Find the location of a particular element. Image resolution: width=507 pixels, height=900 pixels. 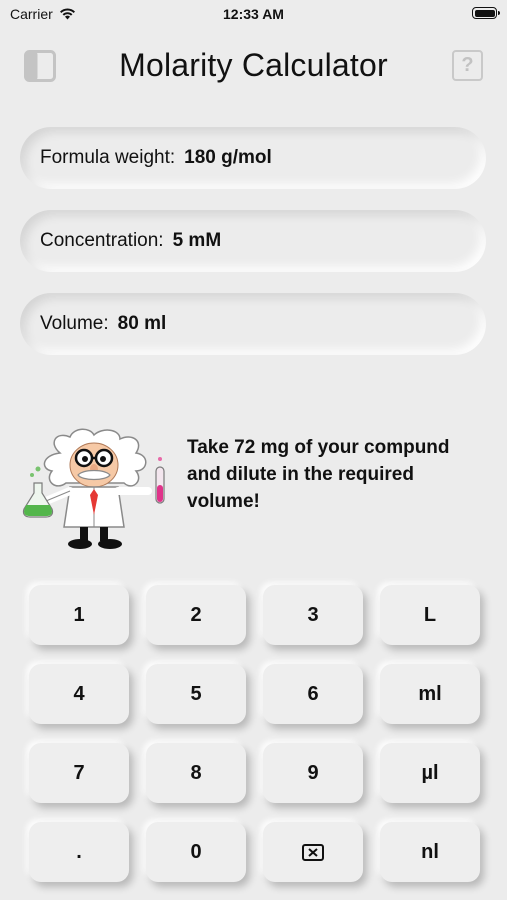

status-time: 12:33 AM is located at coordinates (253, 14).